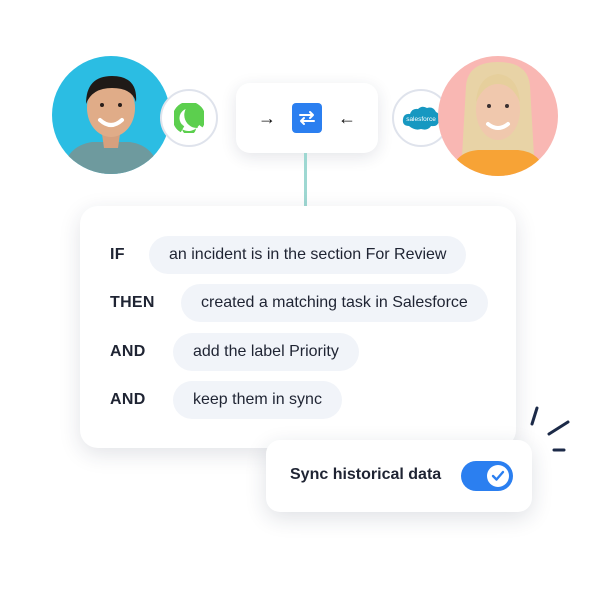  I want to click on integration-logo-left, so click(189, 118).